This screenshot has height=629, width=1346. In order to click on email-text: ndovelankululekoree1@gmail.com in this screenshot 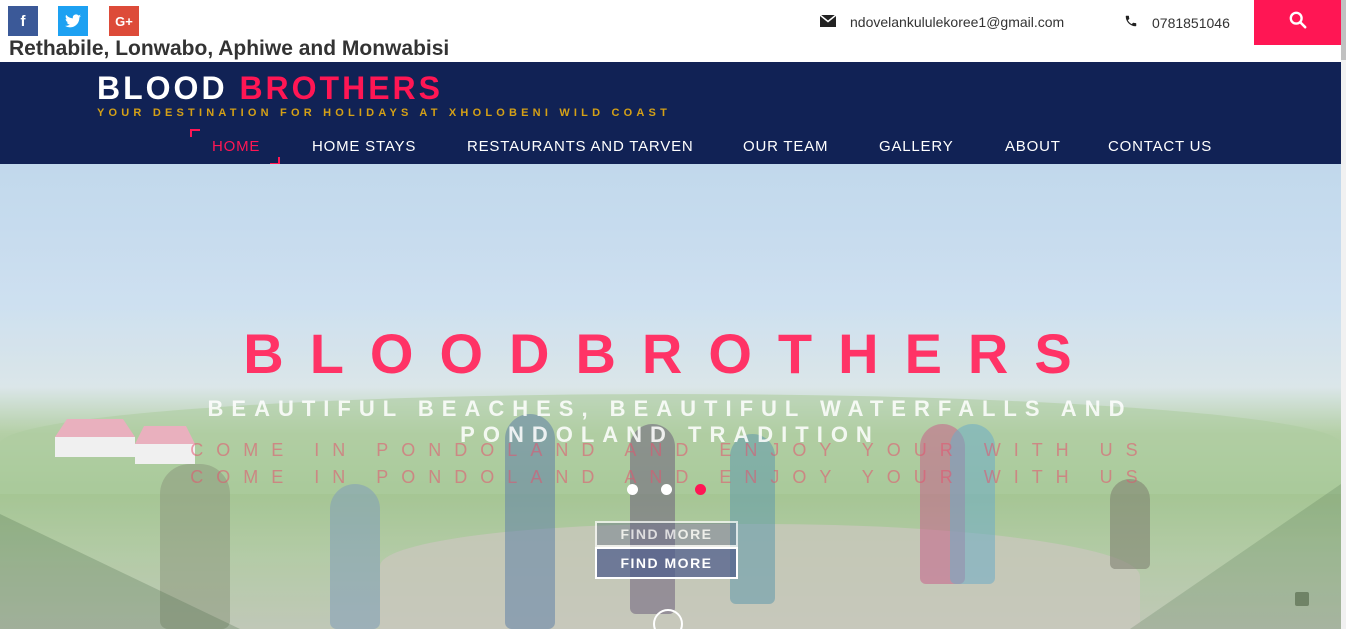, I will do `click(957, 22)`.